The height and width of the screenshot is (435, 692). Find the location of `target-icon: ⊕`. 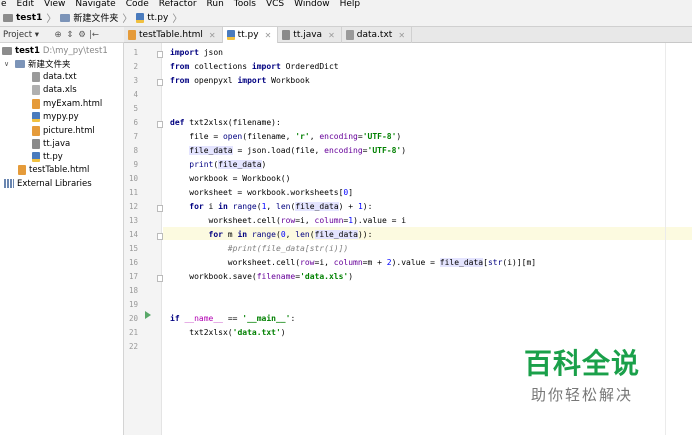

target-icon: ⊕ is located at coordinates (58, 35).